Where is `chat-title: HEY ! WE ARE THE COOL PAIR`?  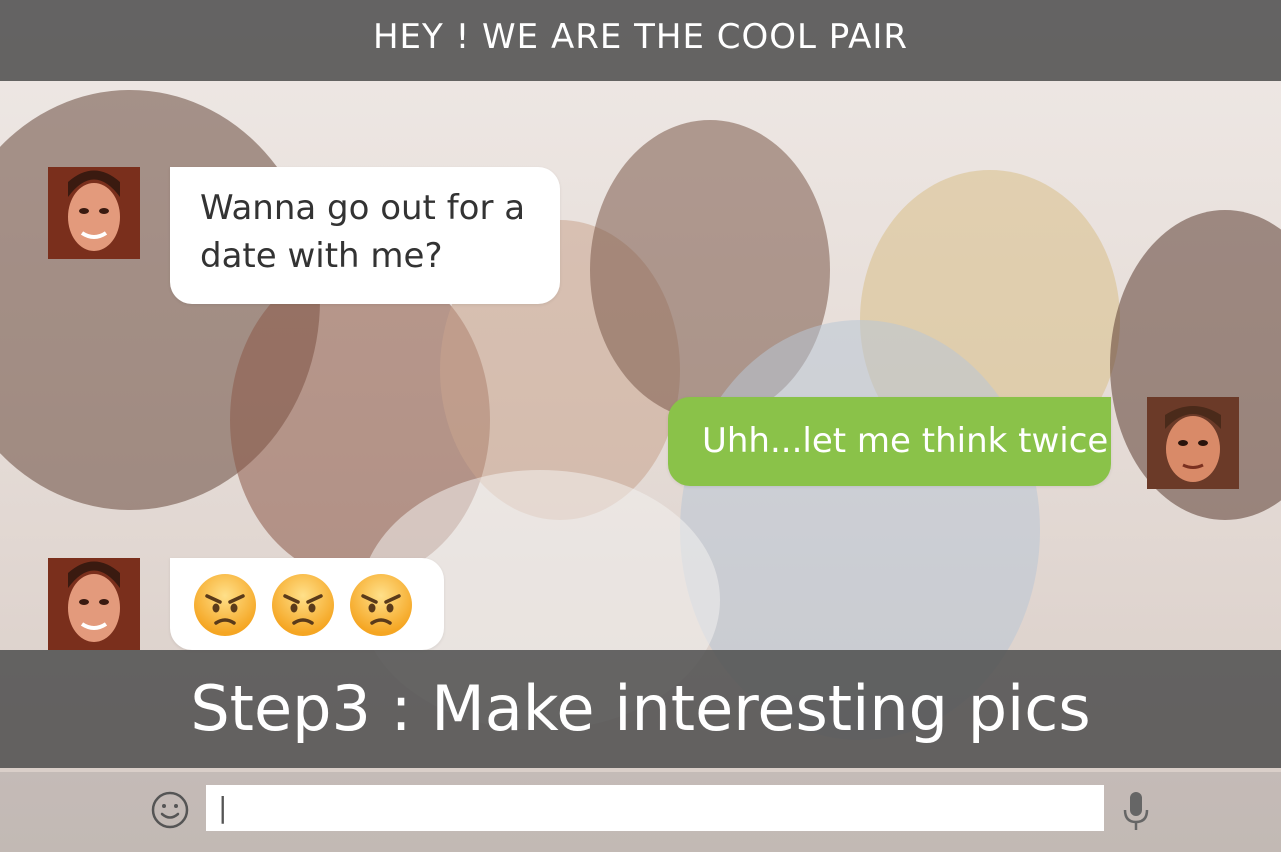 chat-title: HEY ! WE ARE THE COOL PAIR is located at coordinates (640, 37).